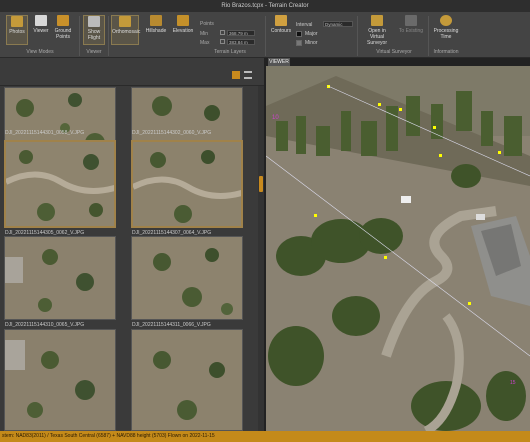 The height and width of the screenshot is (442, 530). What do you see at coordinates (394, 52) in the screenshot?
I see `virtual-surveyor-group-label: Virtual Surveyor` at bounding box center [394, 52].